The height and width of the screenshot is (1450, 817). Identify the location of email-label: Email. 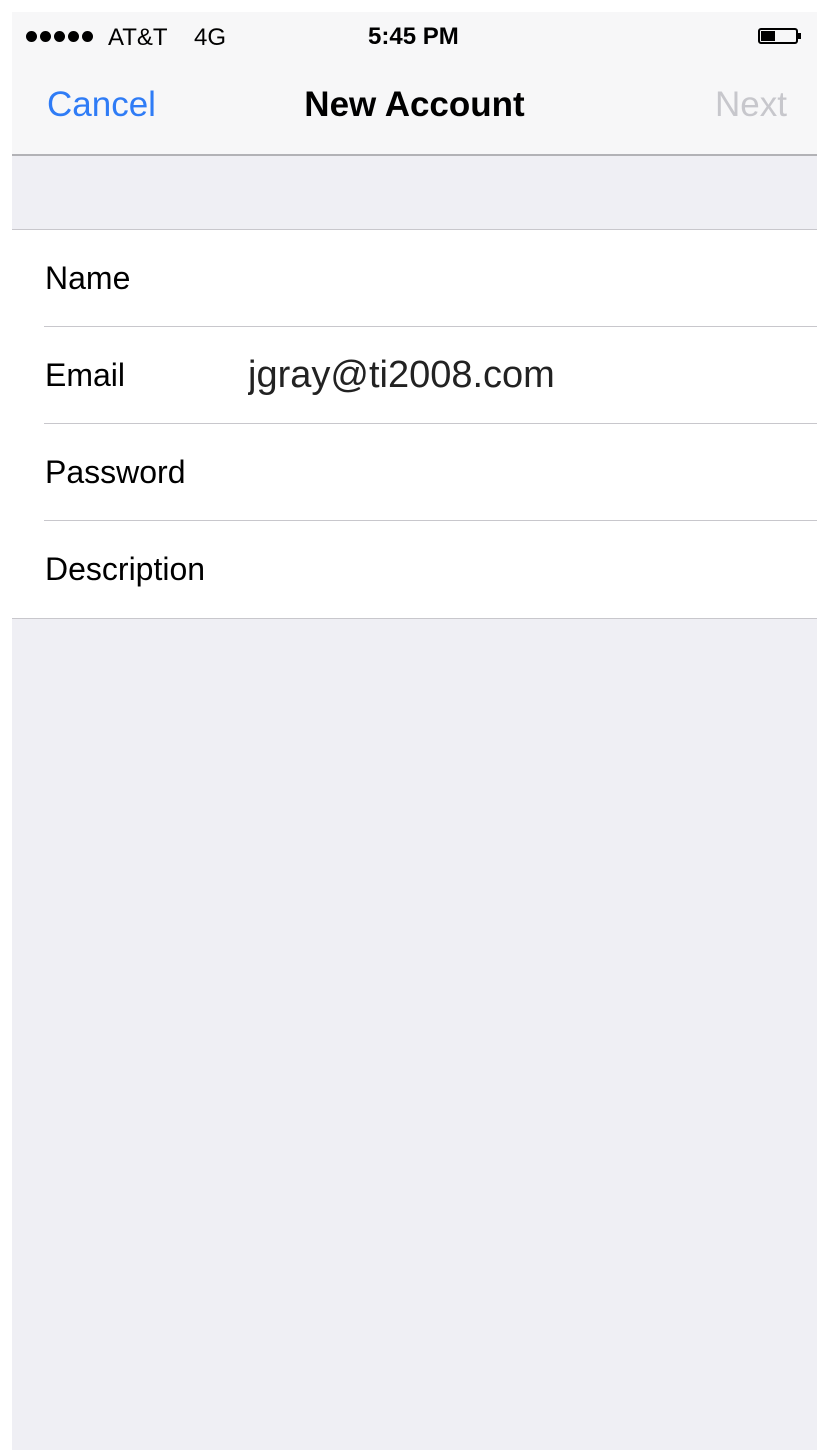
(85, 375).